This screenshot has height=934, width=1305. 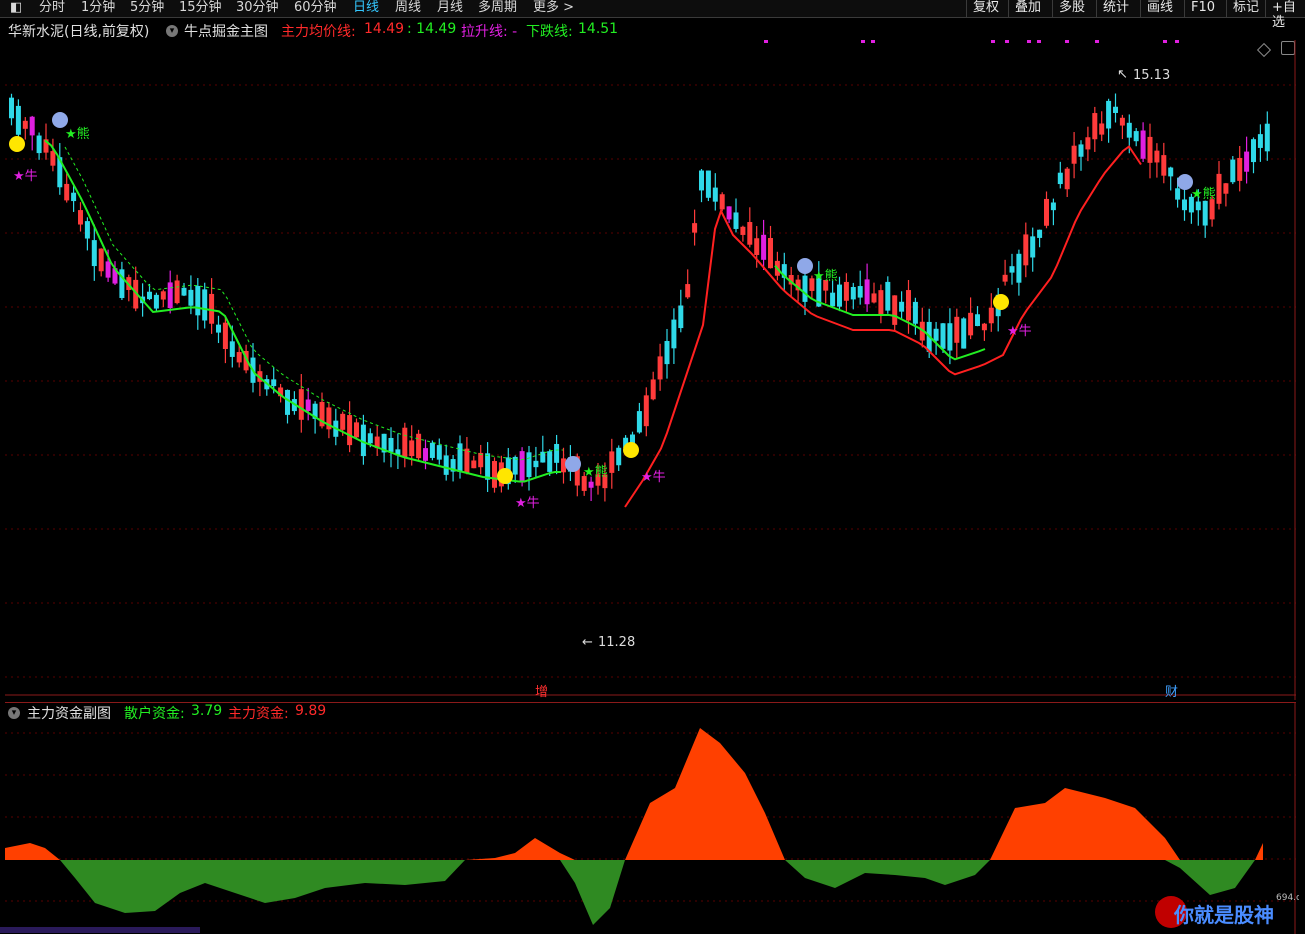 I want to click on add-watchlist-button: +自选, so click(x=1285, y=15).